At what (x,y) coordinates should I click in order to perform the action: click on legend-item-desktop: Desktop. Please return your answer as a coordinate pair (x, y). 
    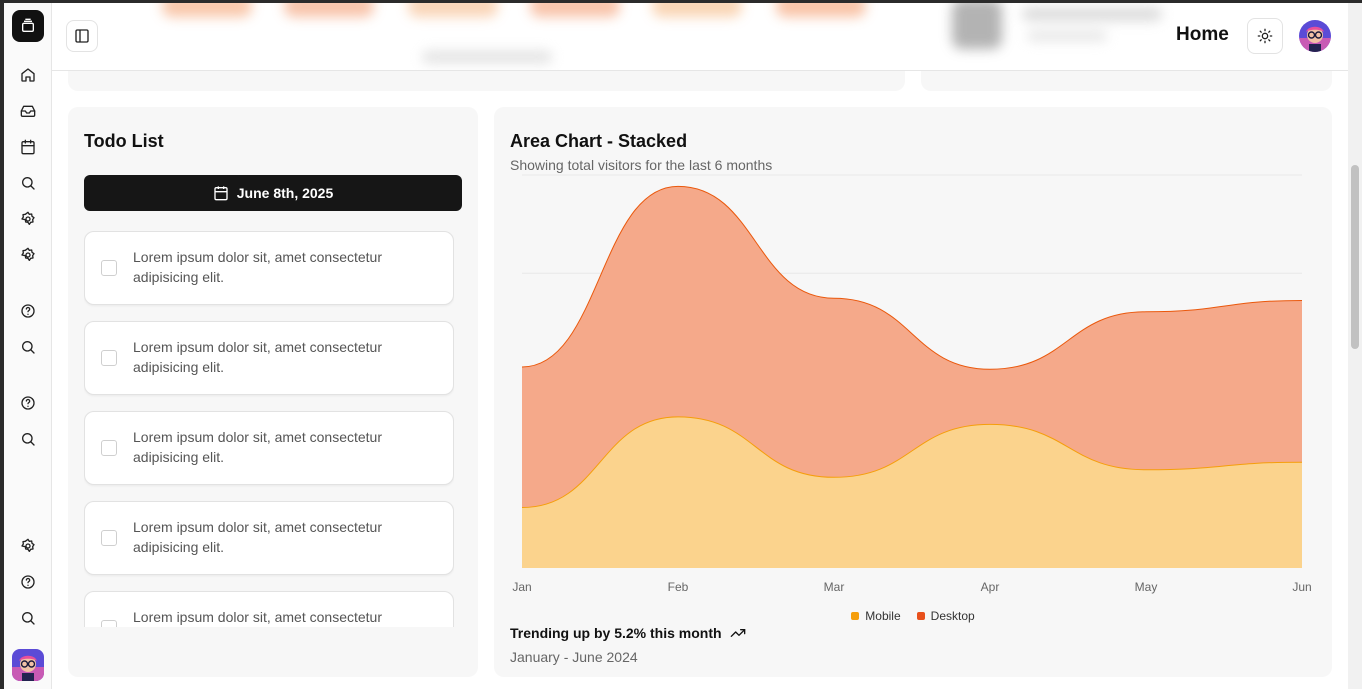
    Looking at the image, I should click on (945, 616).